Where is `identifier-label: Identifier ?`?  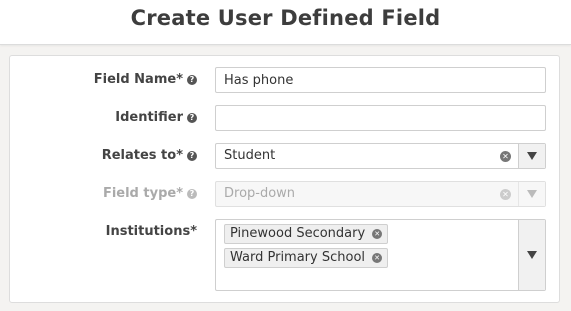 identifier-label: Identifier ? is located at coordinates (156, 117).